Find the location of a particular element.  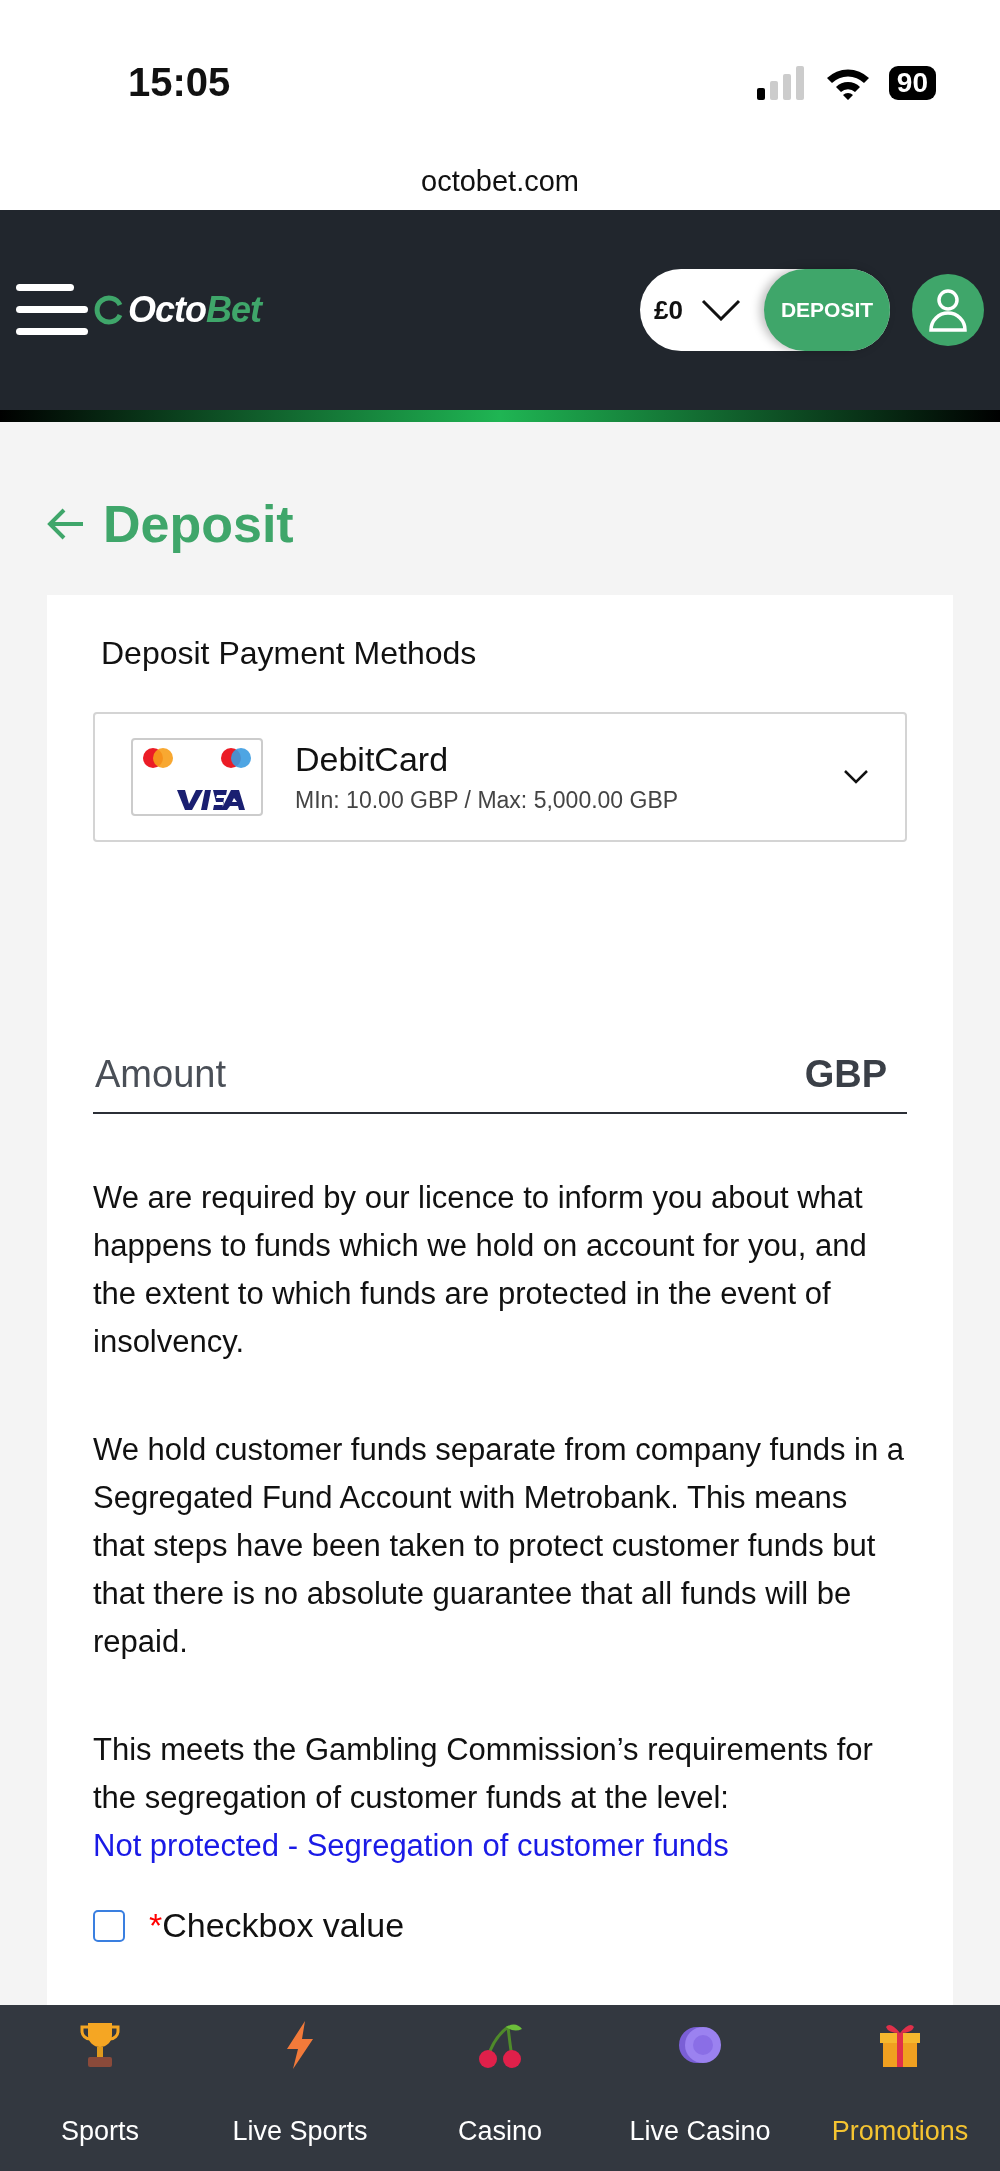

person-icon is located at coordinates (948, 310).